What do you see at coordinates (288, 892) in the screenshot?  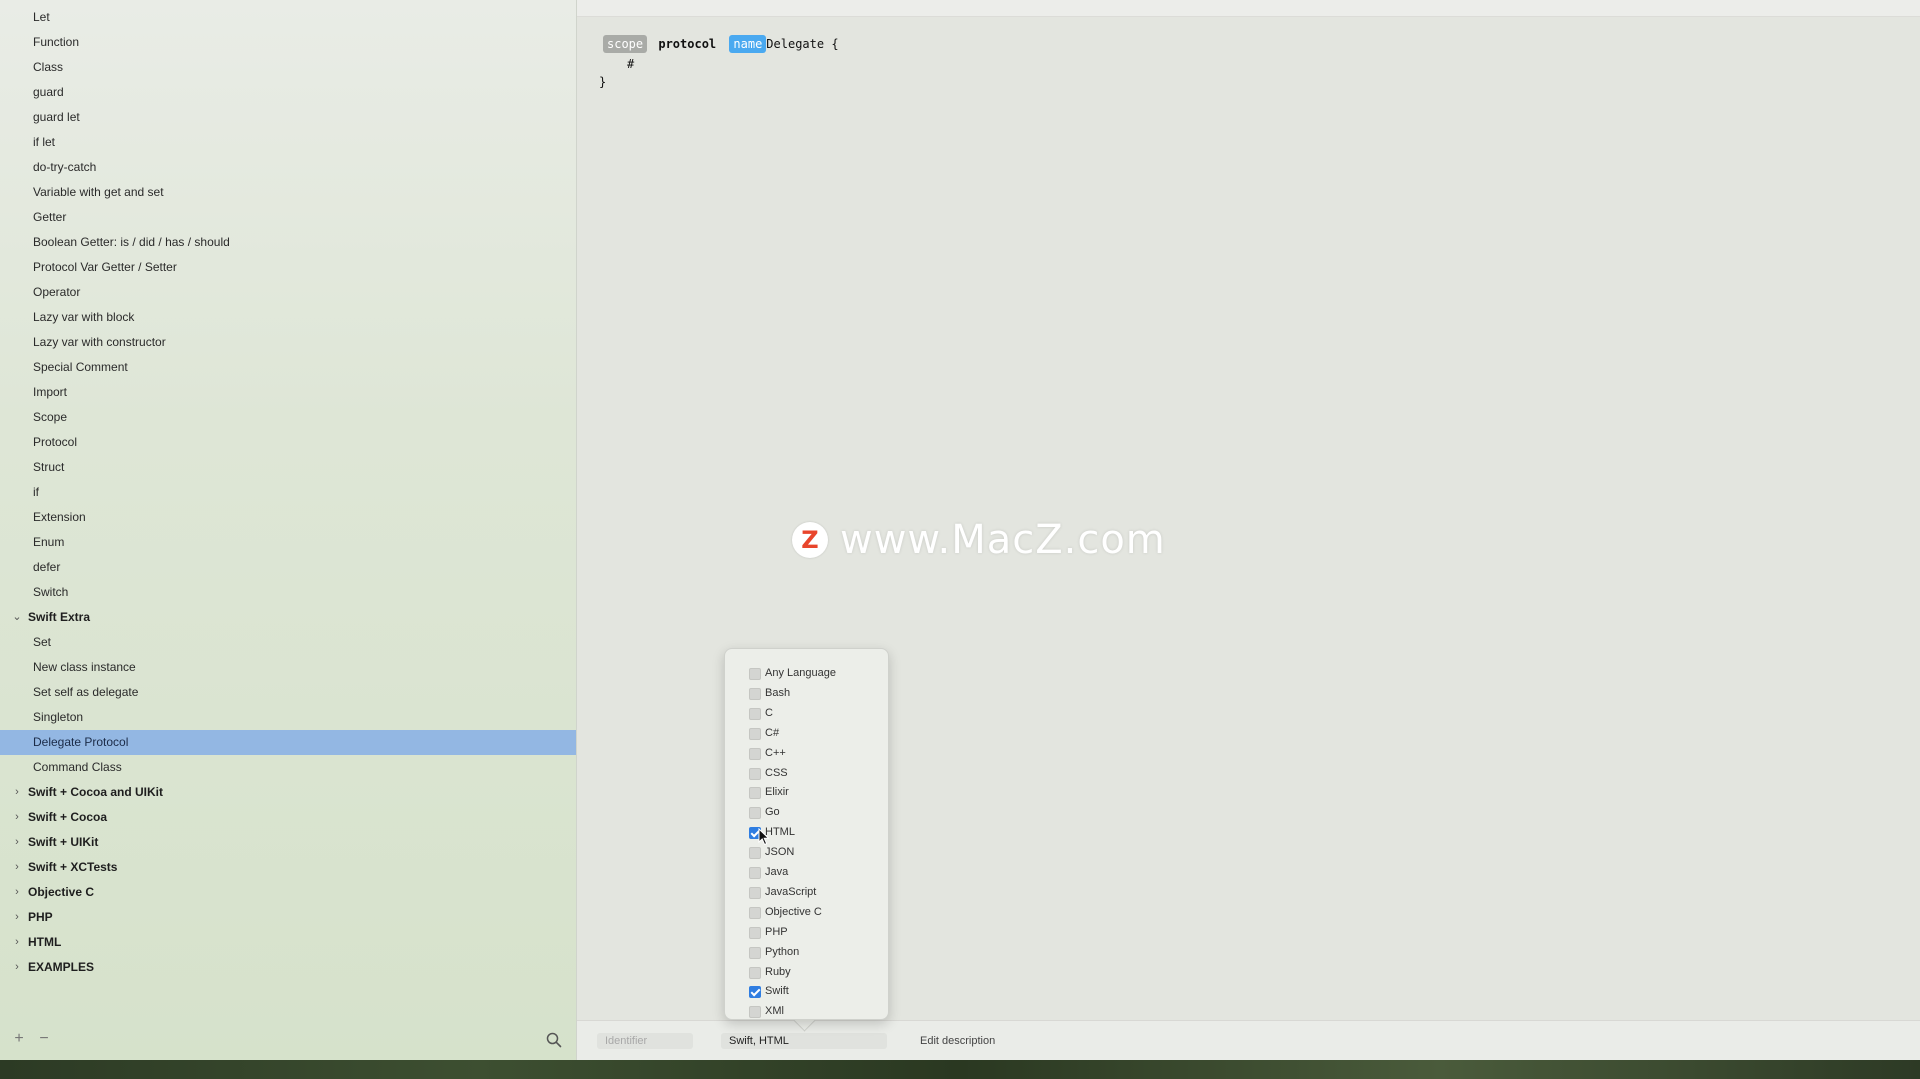 I see `sidebar-group: › Objective C` at bounding box center [288, 892].